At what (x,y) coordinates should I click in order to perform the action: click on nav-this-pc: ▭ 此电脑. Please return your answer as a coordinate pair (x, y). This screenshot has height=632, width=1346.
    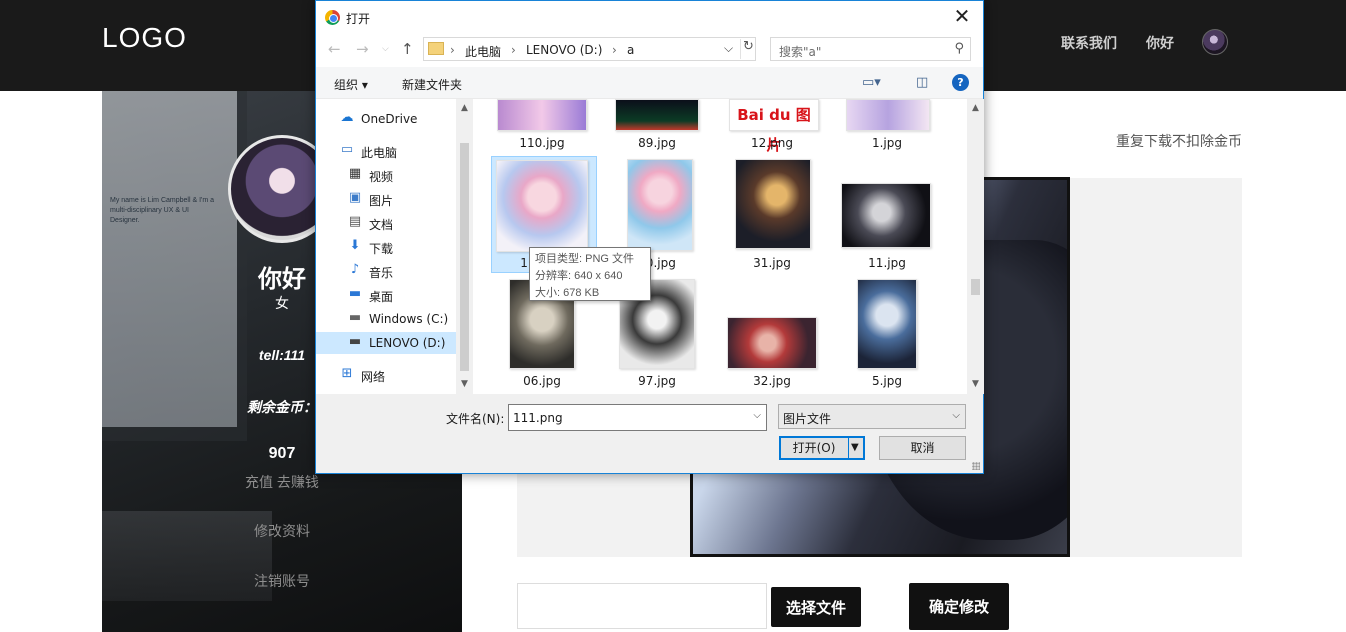
    Looking at the image, I should click on (386, 151).